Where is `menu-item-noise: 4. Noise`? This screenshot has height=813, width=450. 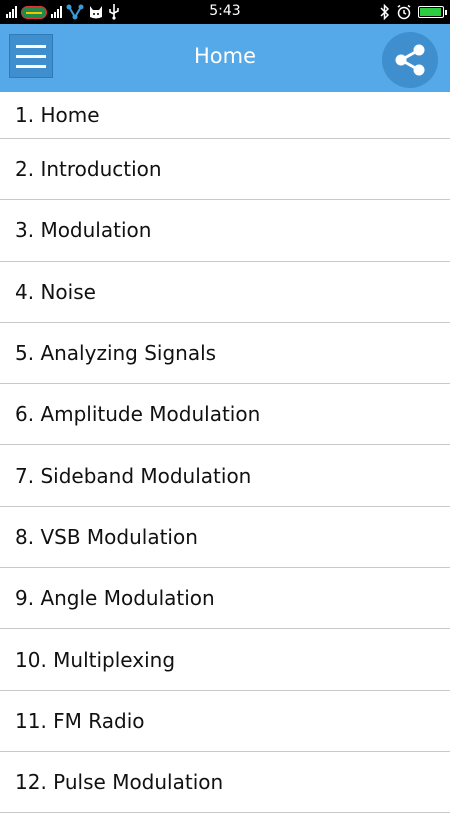
menu-item-noise: 4. Noise is located at coordinates (225, 292).